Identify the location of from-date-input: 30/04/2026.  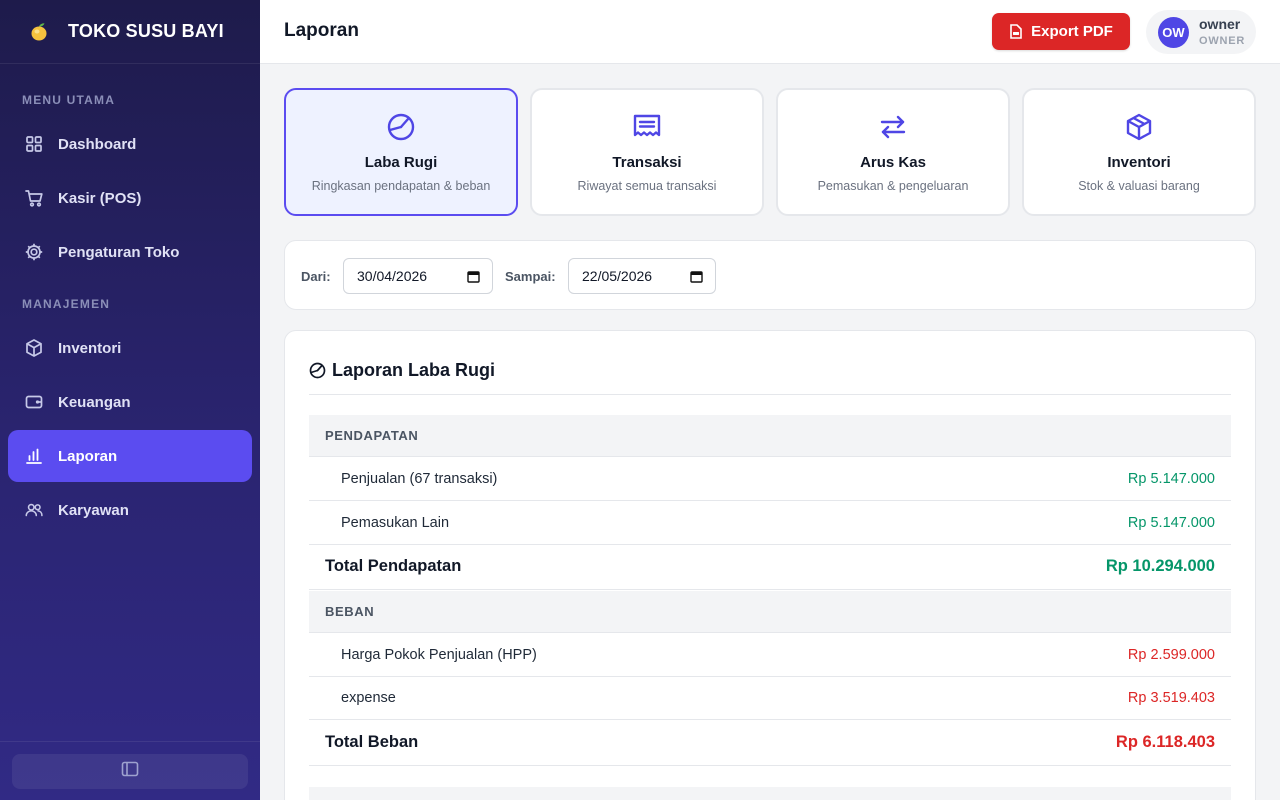
(418, 276).